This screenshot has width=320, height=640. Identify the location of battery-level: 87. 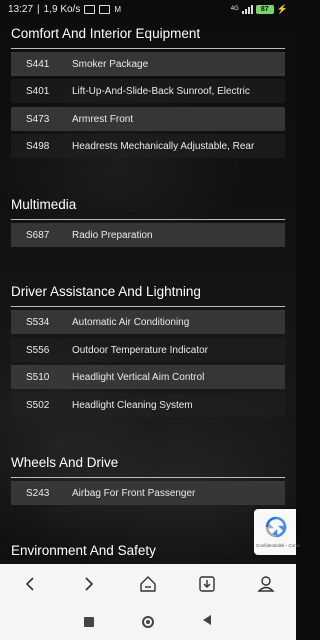
(264, 9).